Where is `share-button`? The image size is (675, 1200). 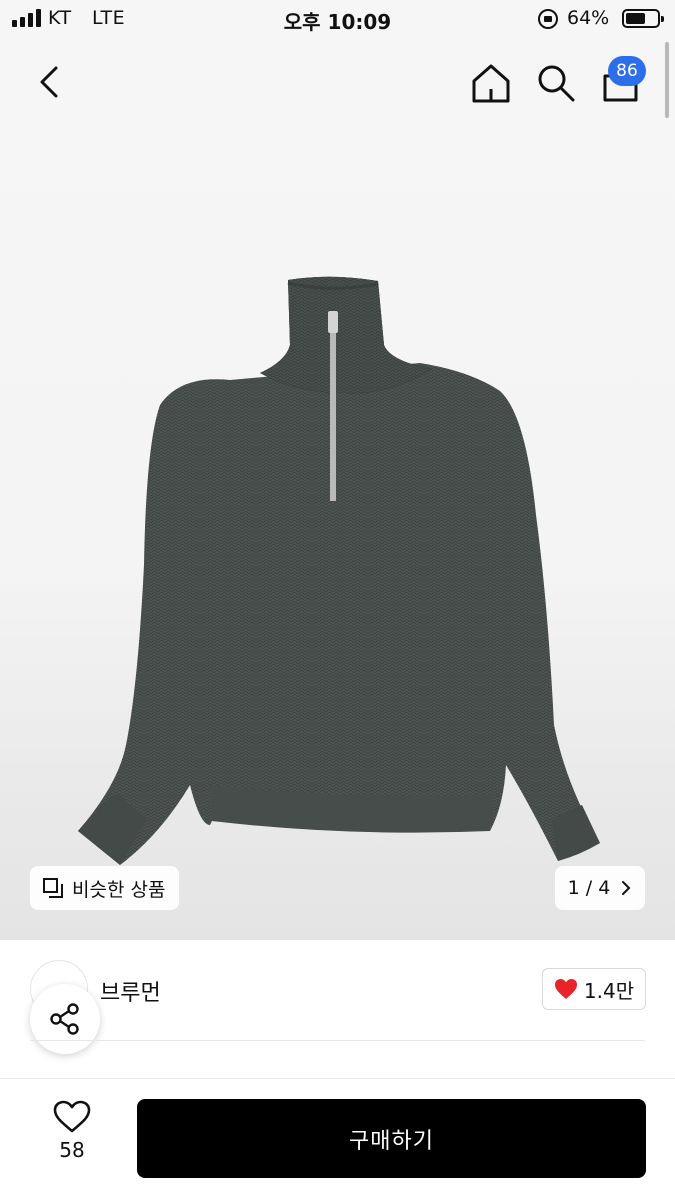 share-button is located at coordinates (65, 1019).